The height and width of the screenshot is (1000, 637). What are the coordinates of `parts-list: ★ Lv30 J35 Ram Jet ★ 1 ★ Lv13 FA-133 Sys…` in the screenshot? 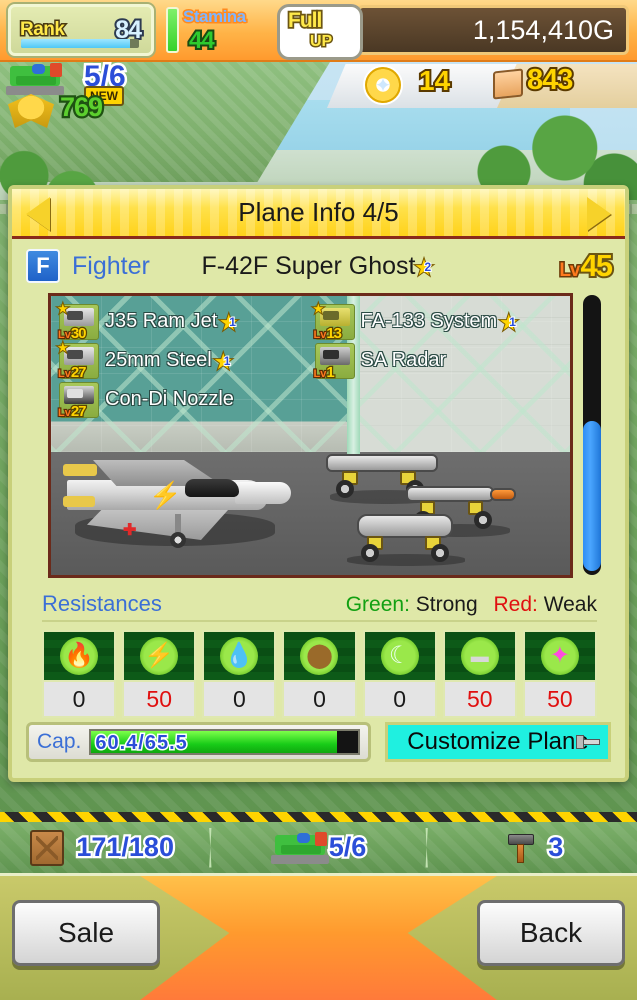 It's located at (310, 360).